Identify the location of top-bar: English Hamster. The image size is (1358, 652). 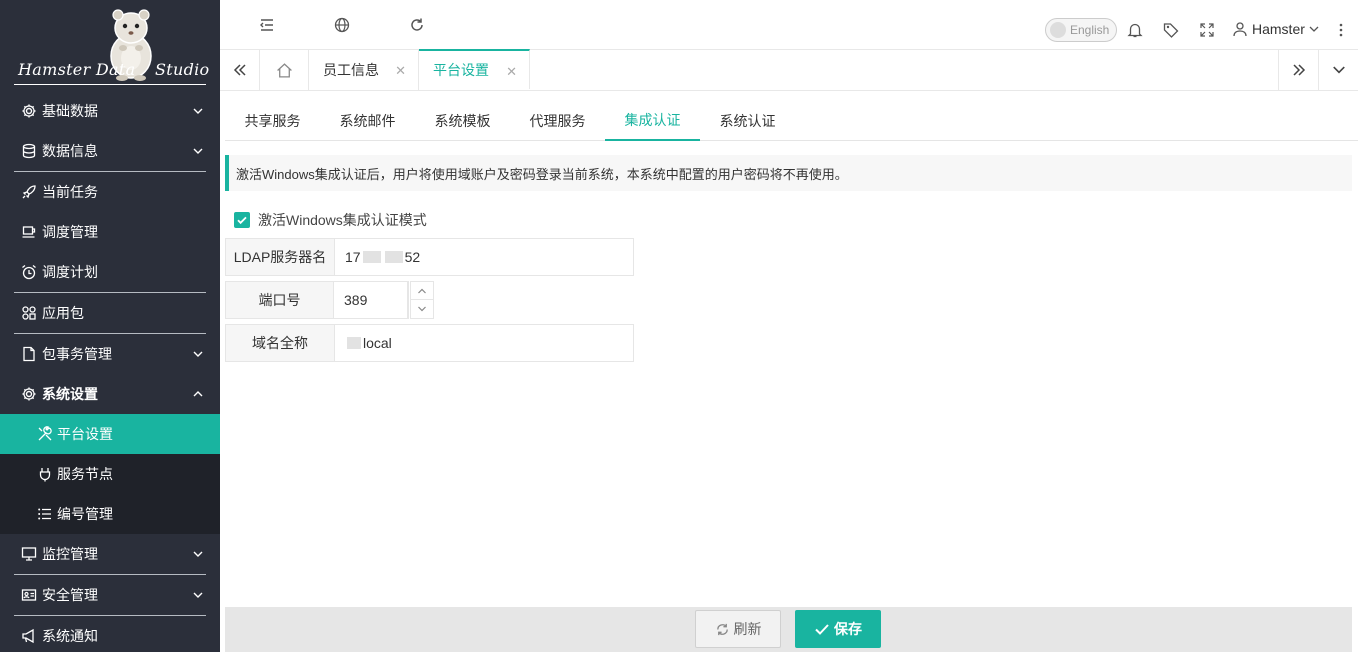
(789, 25).